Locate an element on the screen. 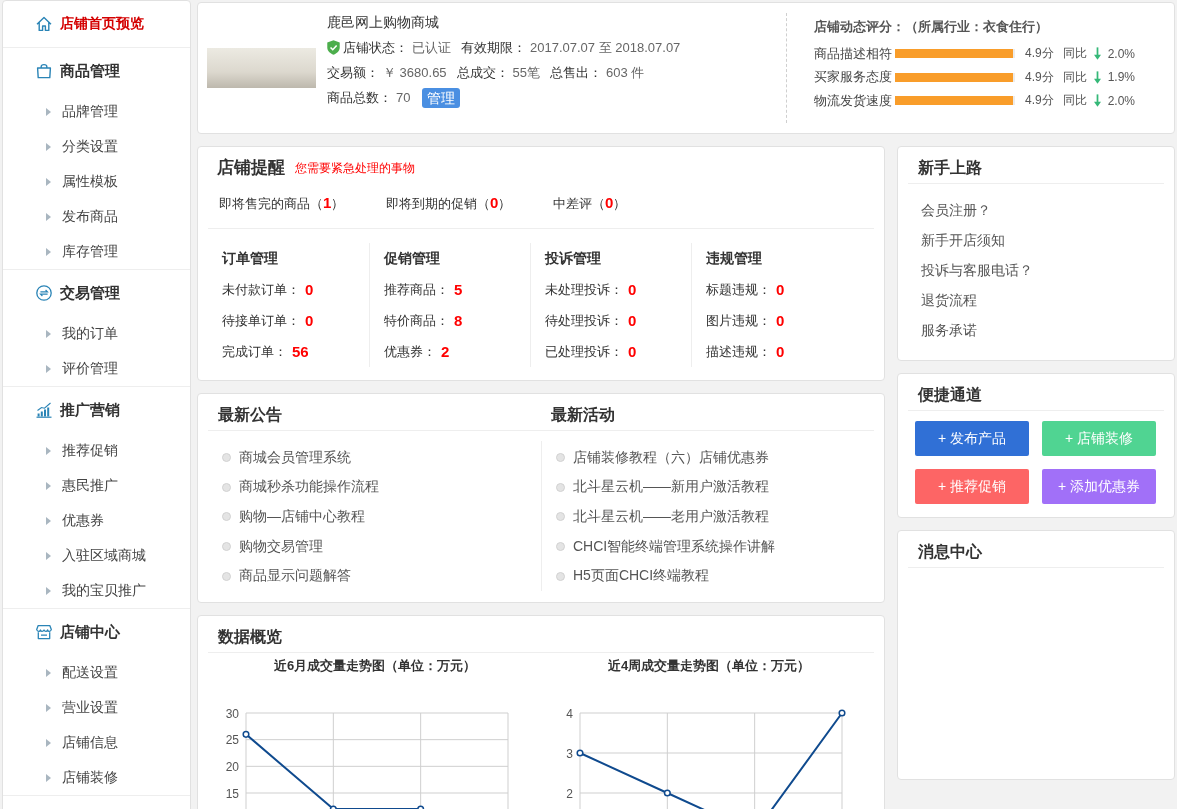  change-value: 1.9% is located at coordinates (1121, 77).